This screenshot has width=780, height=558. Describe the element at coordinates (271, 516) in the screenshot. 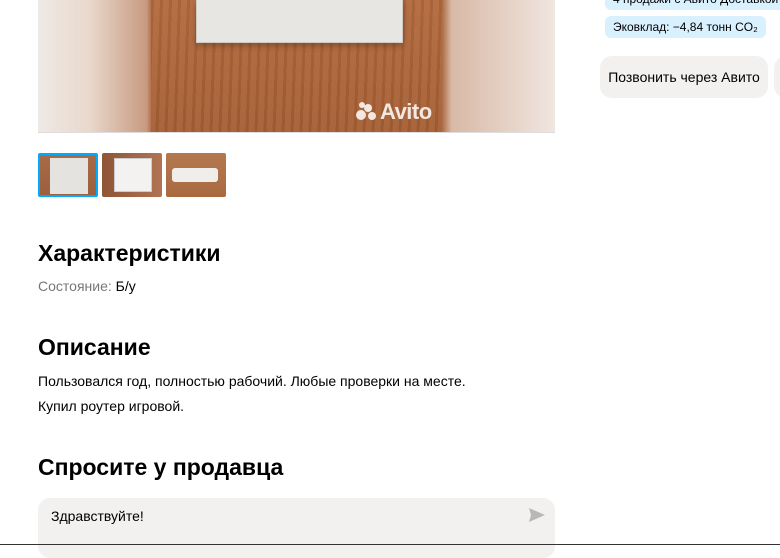

I see `message-input` at that location.